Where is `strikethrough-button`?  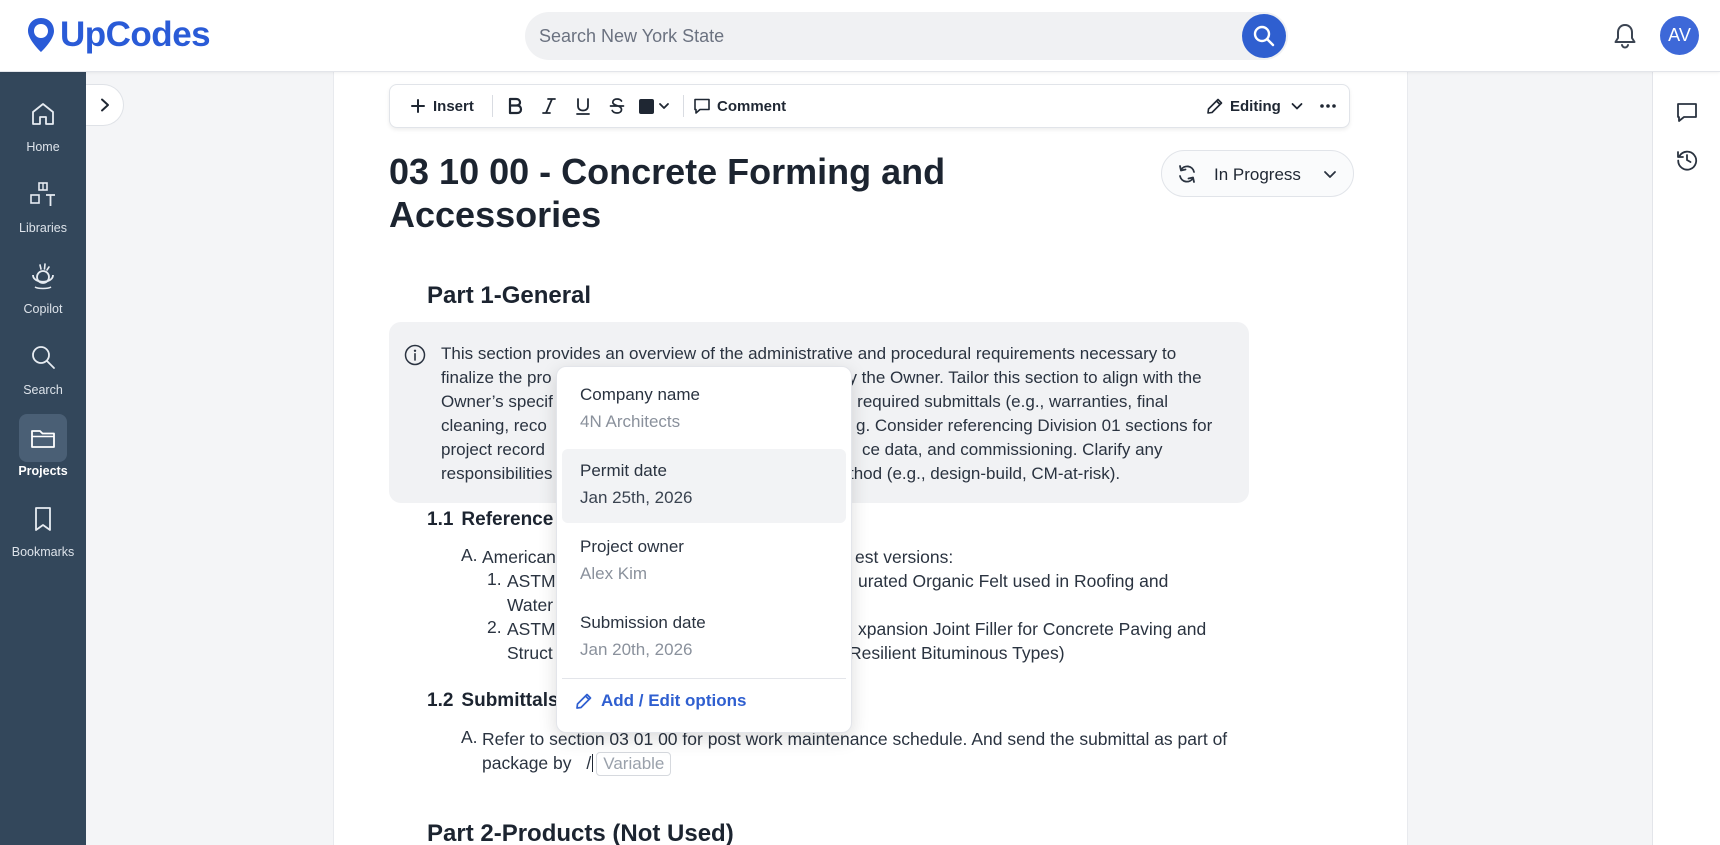 strikethrough-button is located at coordinates (617, 106).